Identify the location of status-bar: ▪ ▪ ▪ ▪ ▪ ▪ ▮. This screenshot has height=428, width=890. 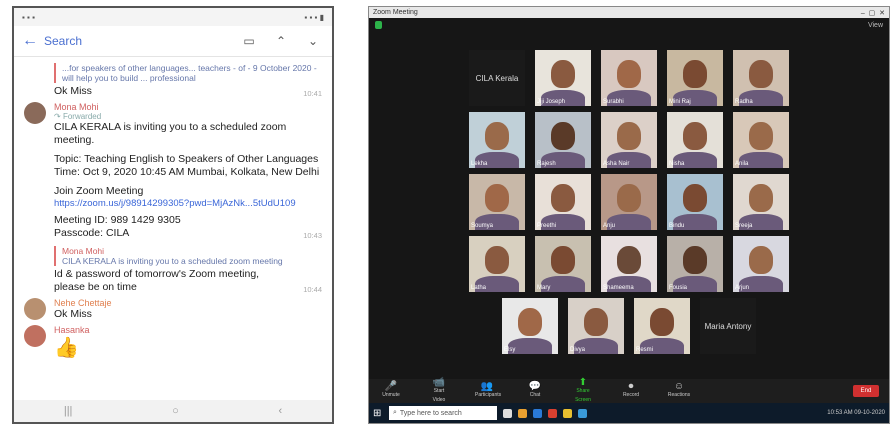
(173, 17).